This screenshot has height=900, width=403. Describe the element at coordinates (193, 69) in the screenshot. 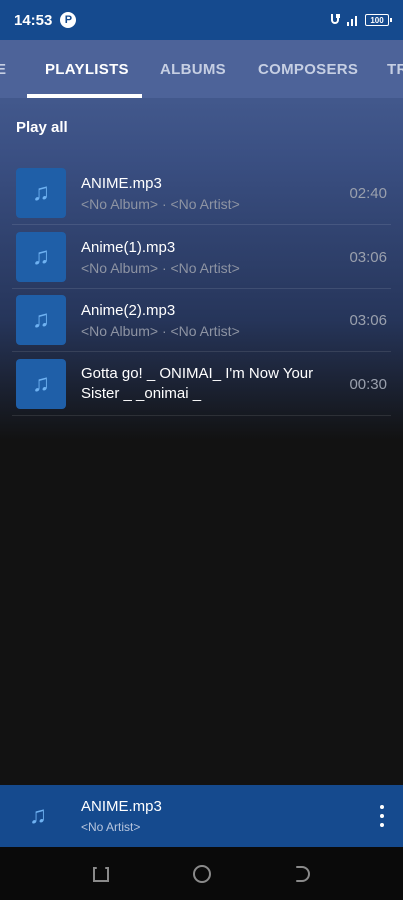

I see `tab-albums: ALBUMS` at that location.